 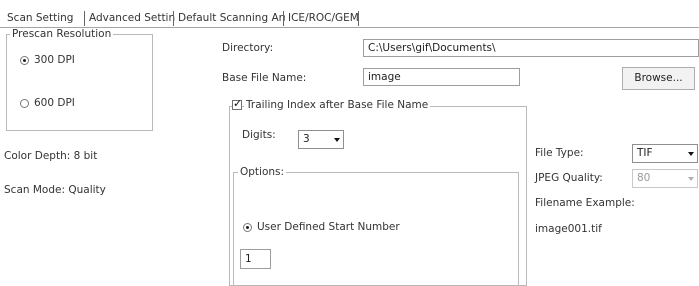 I want to click on directory-label: Directory:, so click(x=248, y=48).